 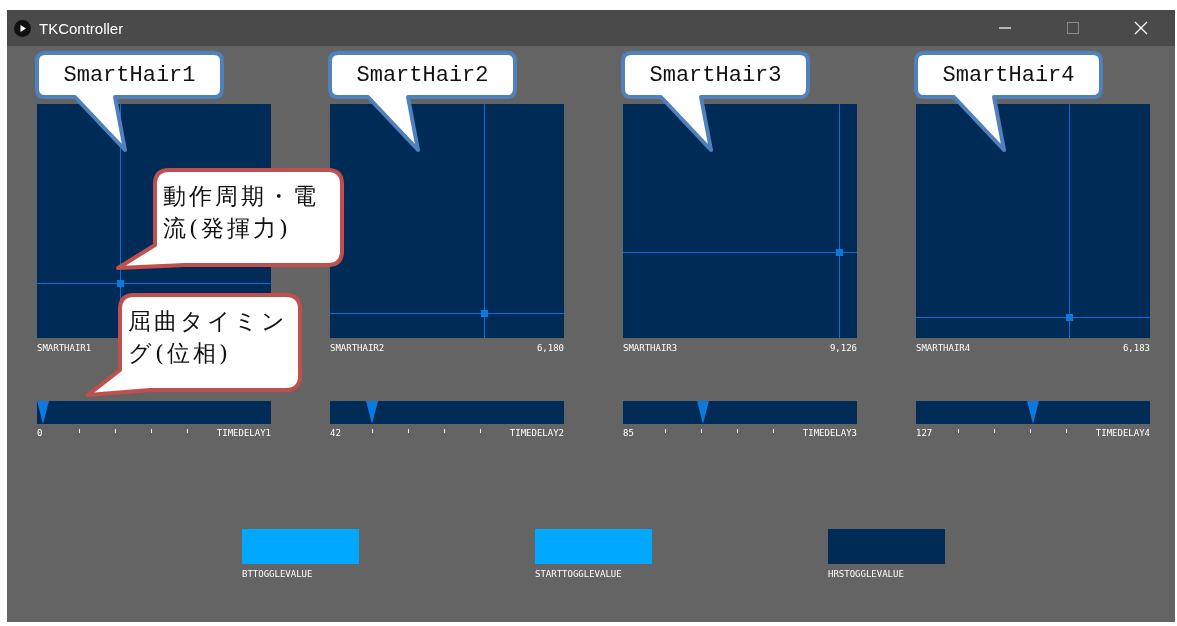 What do you see at coordinates (1073, 28) in the screenshot?
I see `maximize-icon` at bounding box center [1073, 28].